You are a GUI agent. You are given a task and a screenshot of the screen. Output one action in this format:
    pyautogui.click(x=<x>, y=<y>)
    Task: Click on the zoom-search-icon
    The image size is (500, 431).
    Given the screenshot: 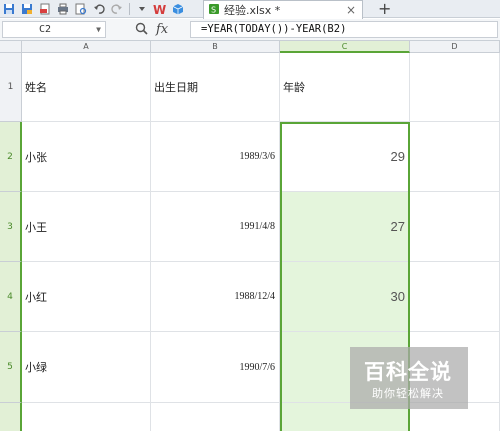 What is the action you would take?
    pyautogui.click(x=141, y=30)
    